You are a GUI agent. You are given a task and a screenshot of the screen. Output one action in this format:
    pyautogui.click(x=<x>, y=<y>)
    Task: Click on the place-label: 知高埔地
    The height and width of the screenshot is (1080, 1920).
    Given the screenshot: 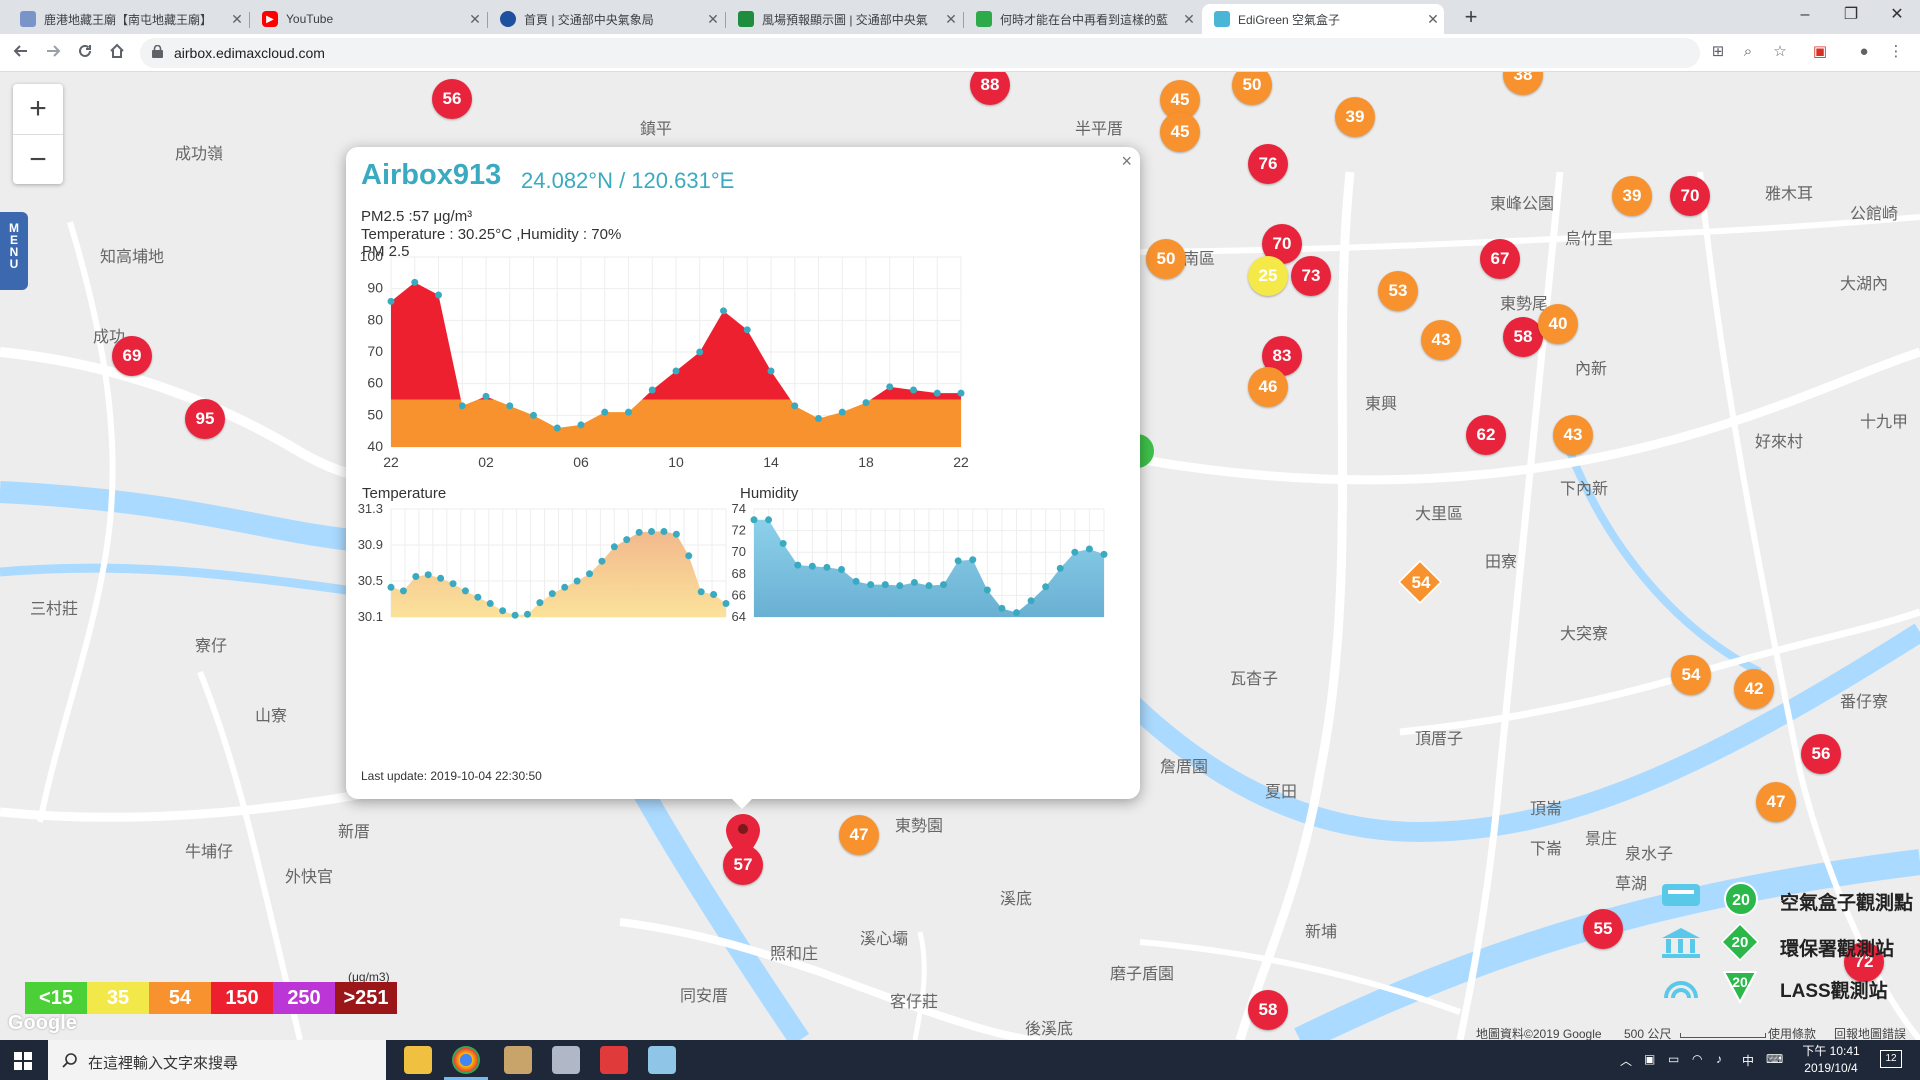 What is the action you would take?
    pyautogui.click(x=132, y=257)
    